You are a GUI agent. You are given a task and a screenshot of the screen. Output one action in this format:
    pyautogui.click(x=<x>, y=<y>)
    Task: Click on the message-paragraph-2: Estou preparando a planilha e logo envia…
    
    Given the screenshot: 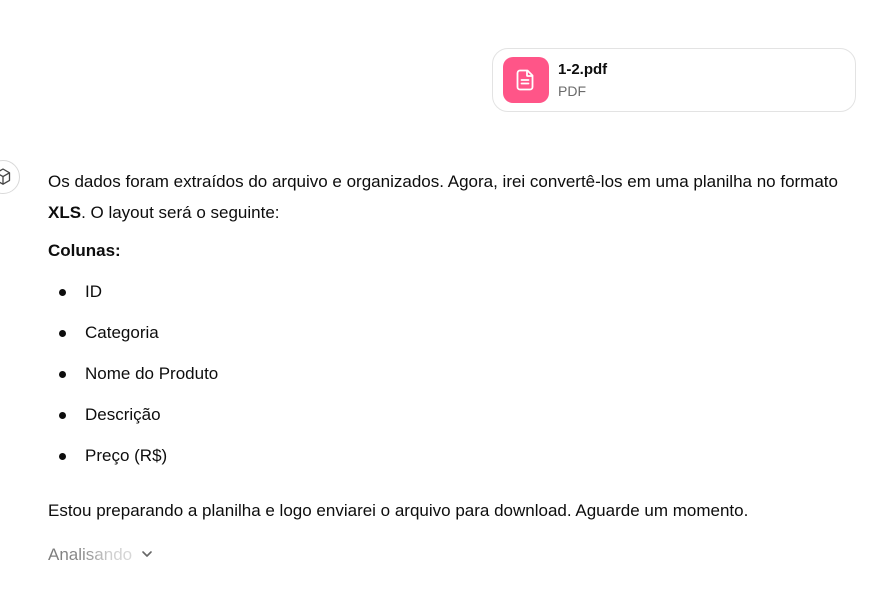 What is the action you would take?
    pyautogui.click(x=398, y=510)
    